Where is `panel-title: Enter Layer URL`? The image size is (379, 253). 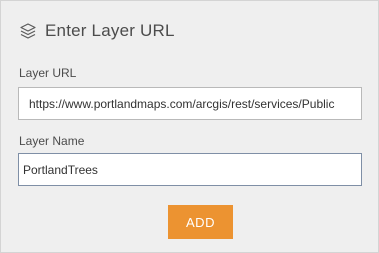
panel-title: Enter Layer URL is located at coordinates (110, 30).